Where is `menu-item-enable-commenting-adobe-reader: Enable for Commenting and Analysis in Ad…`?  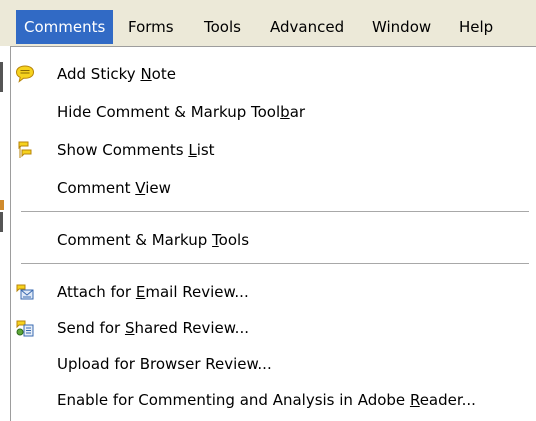 menu-item-enable-commenting-adobe-reader: Enable for Commenting and Analysis in Ad… is located at coordinates (273, 400).